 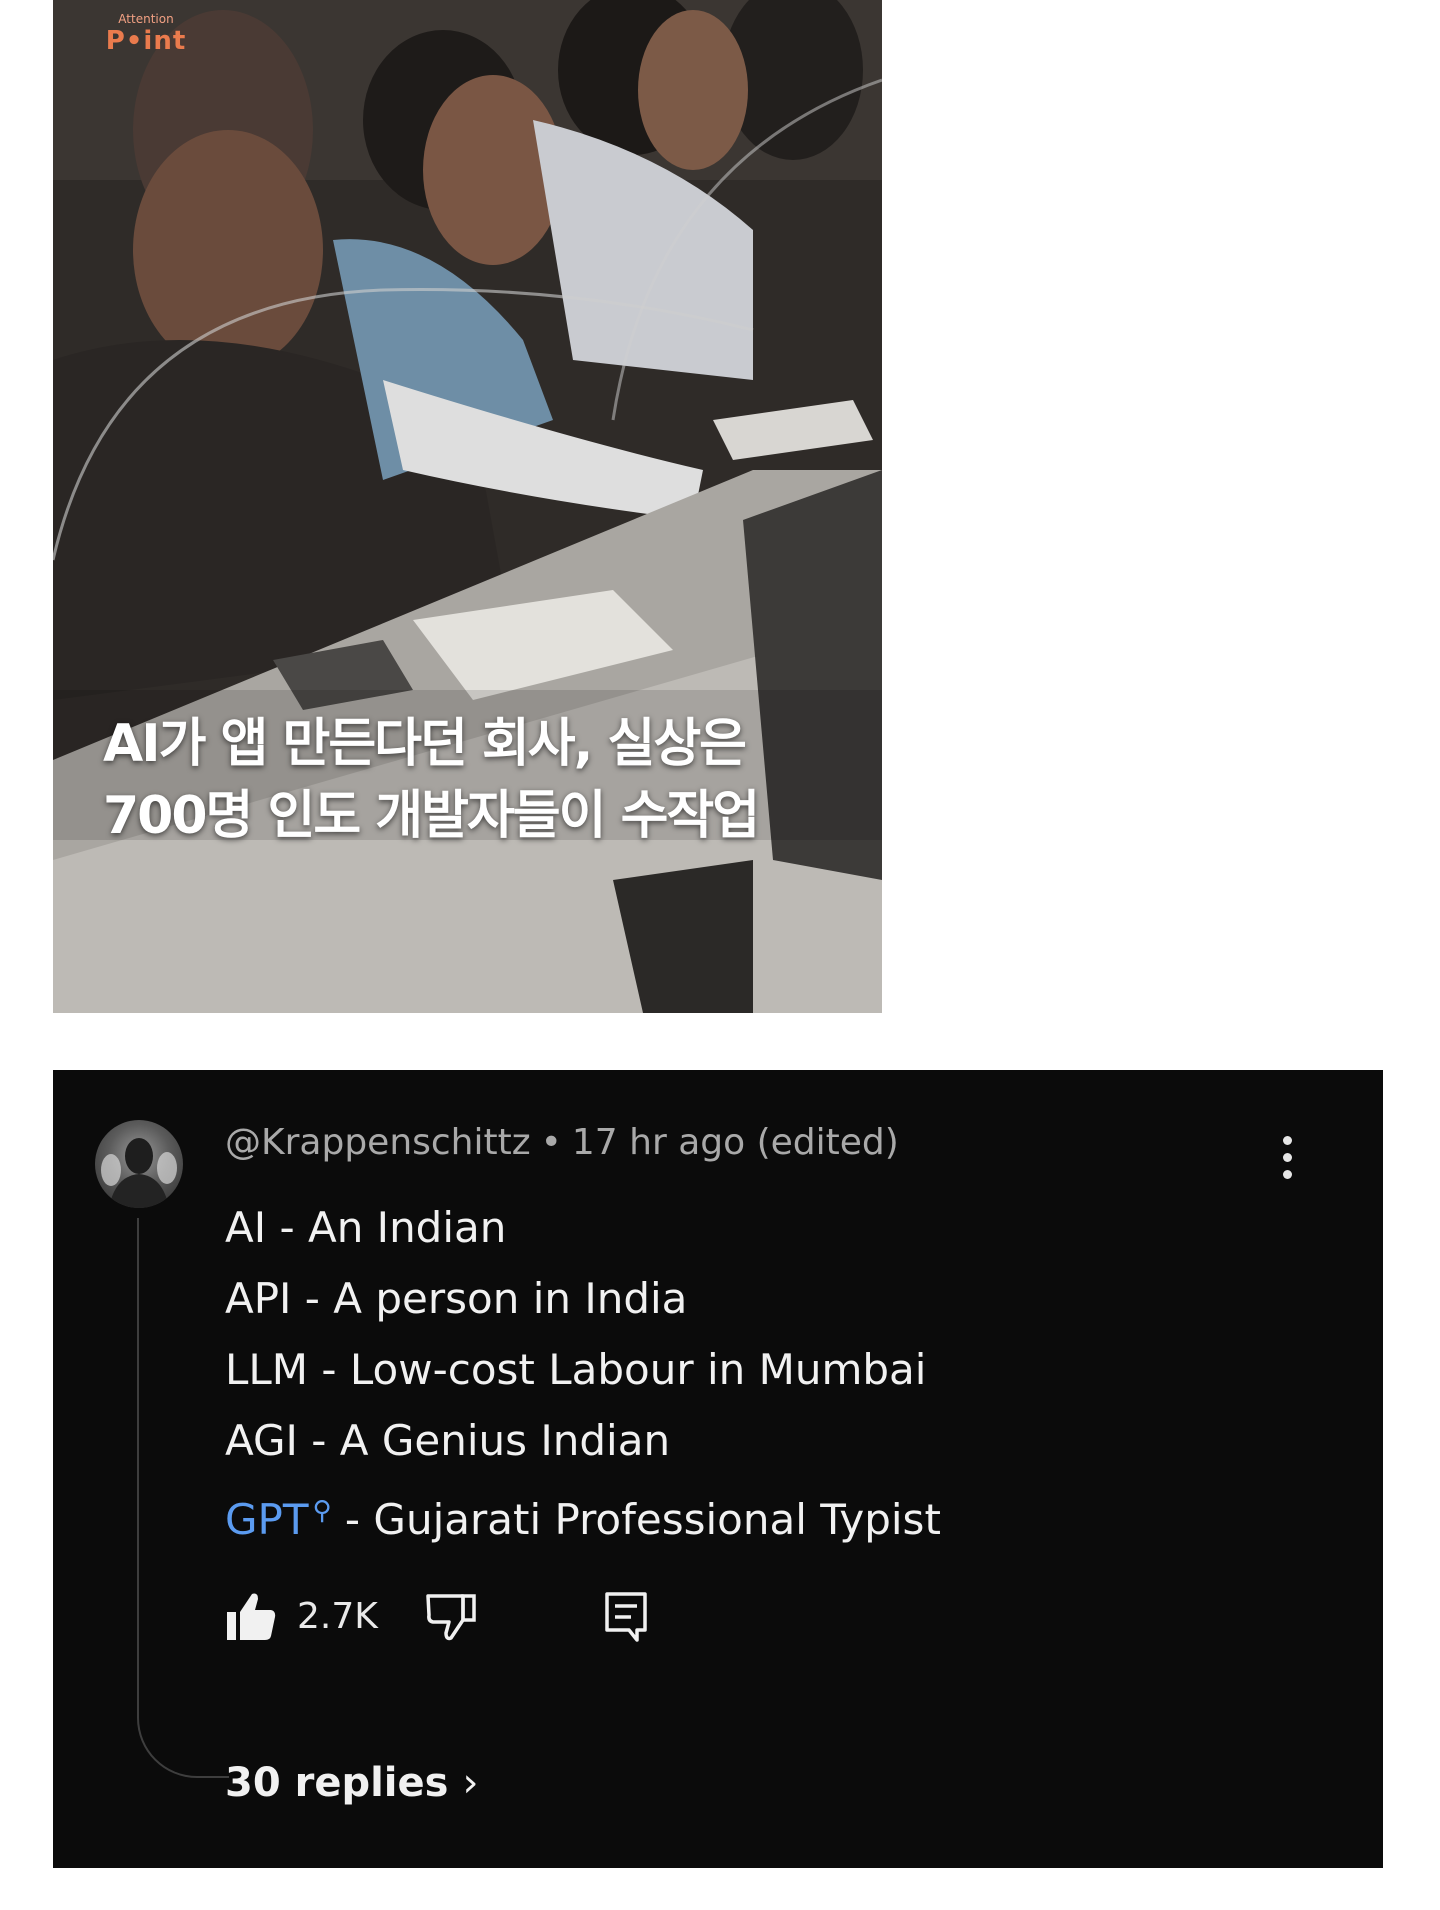 I want to click on view-replies-button: 30 replies ›, so click(x=351, y=1783).